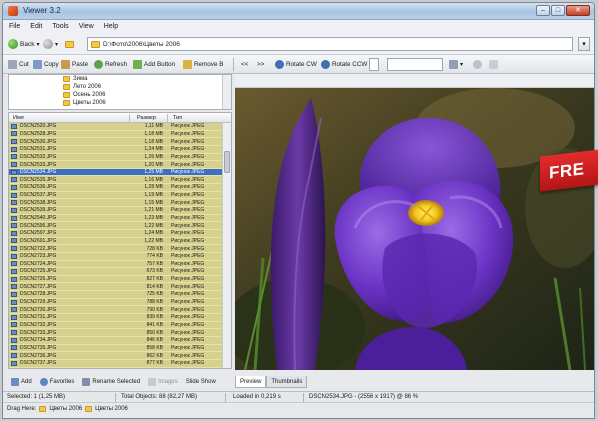 The width and height of the screenshot is (598, 421). What do you see at coordinates (415, 64) in the screenshot?
I see `zoom-select` at bounding box center [415, 64].